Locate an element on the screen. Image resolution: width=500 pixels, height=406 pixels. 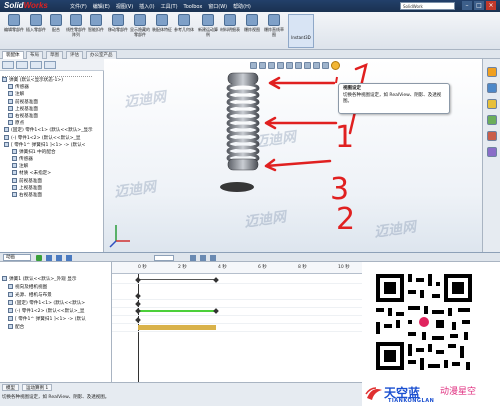
tool-reference-geometry: 参考几何体 is located at coordinates (184, 23).